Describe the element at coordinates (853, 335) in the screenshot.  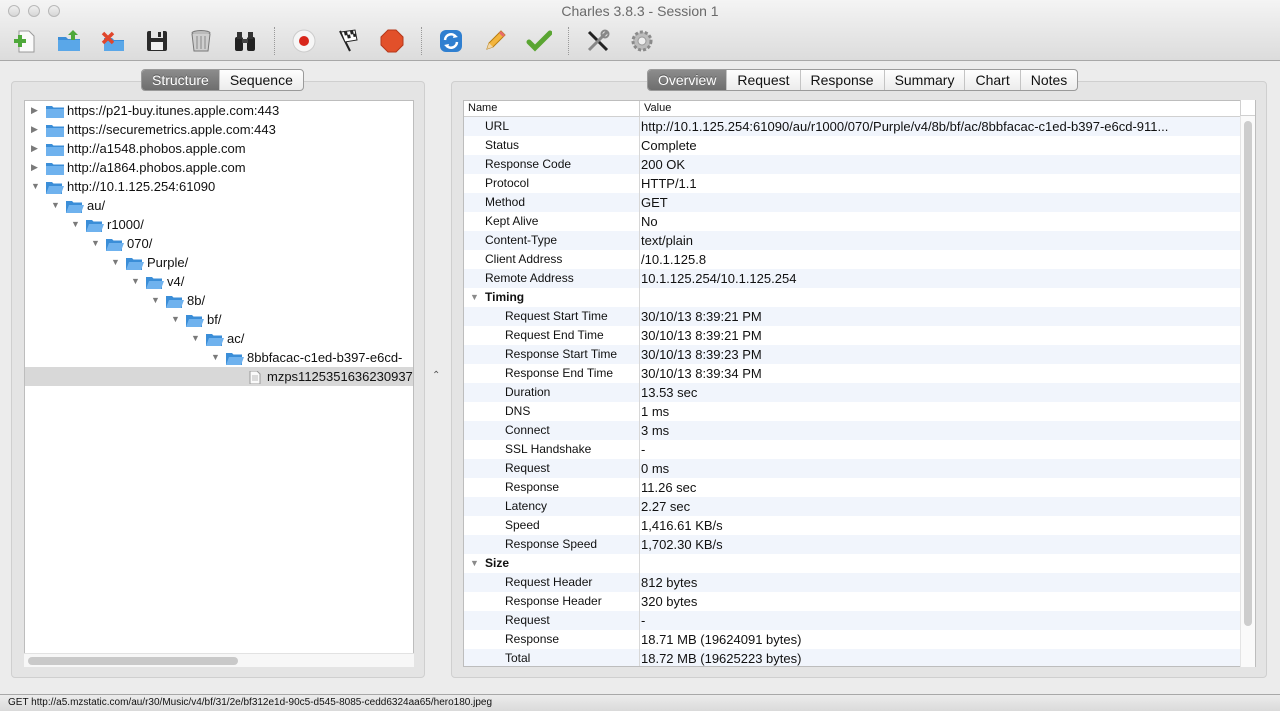
I see `table-row: Request End Time 30/10/13 8:39:21 PM` at that location.